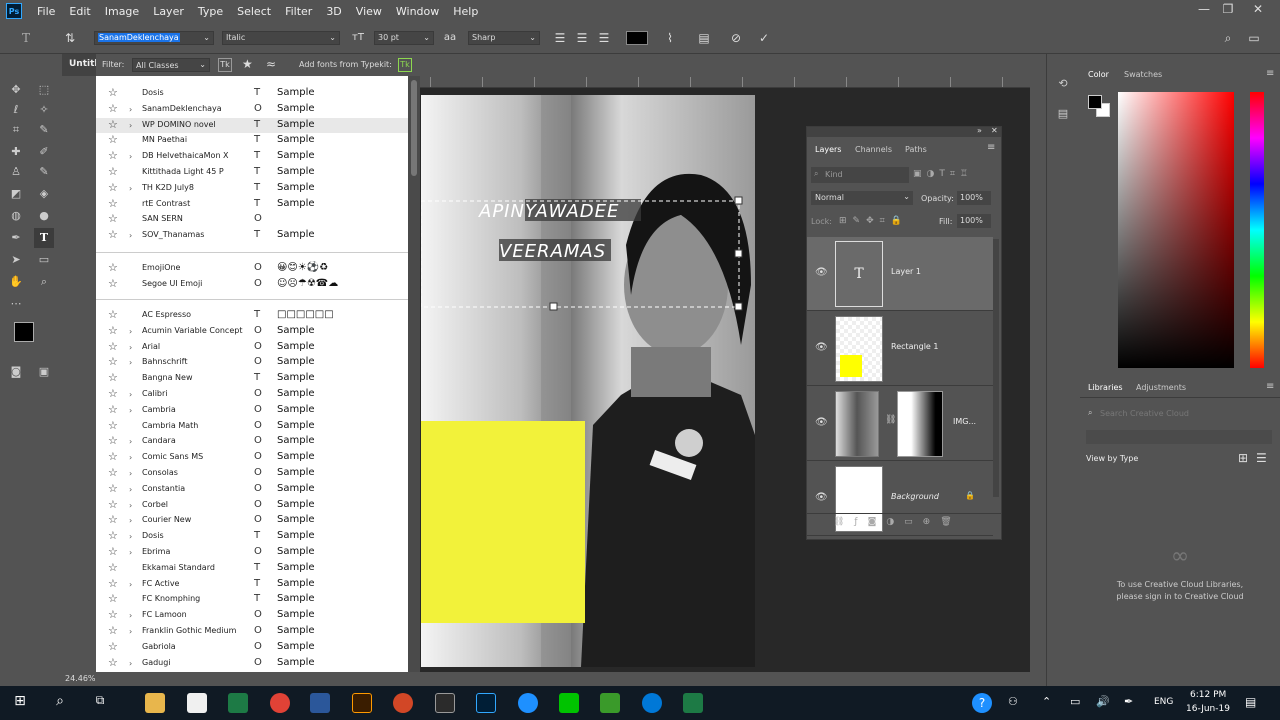  What do you see at coordinates (637, 38) in the screenshot?
I see `text-color-swatch` at bounding box center [637, 38].